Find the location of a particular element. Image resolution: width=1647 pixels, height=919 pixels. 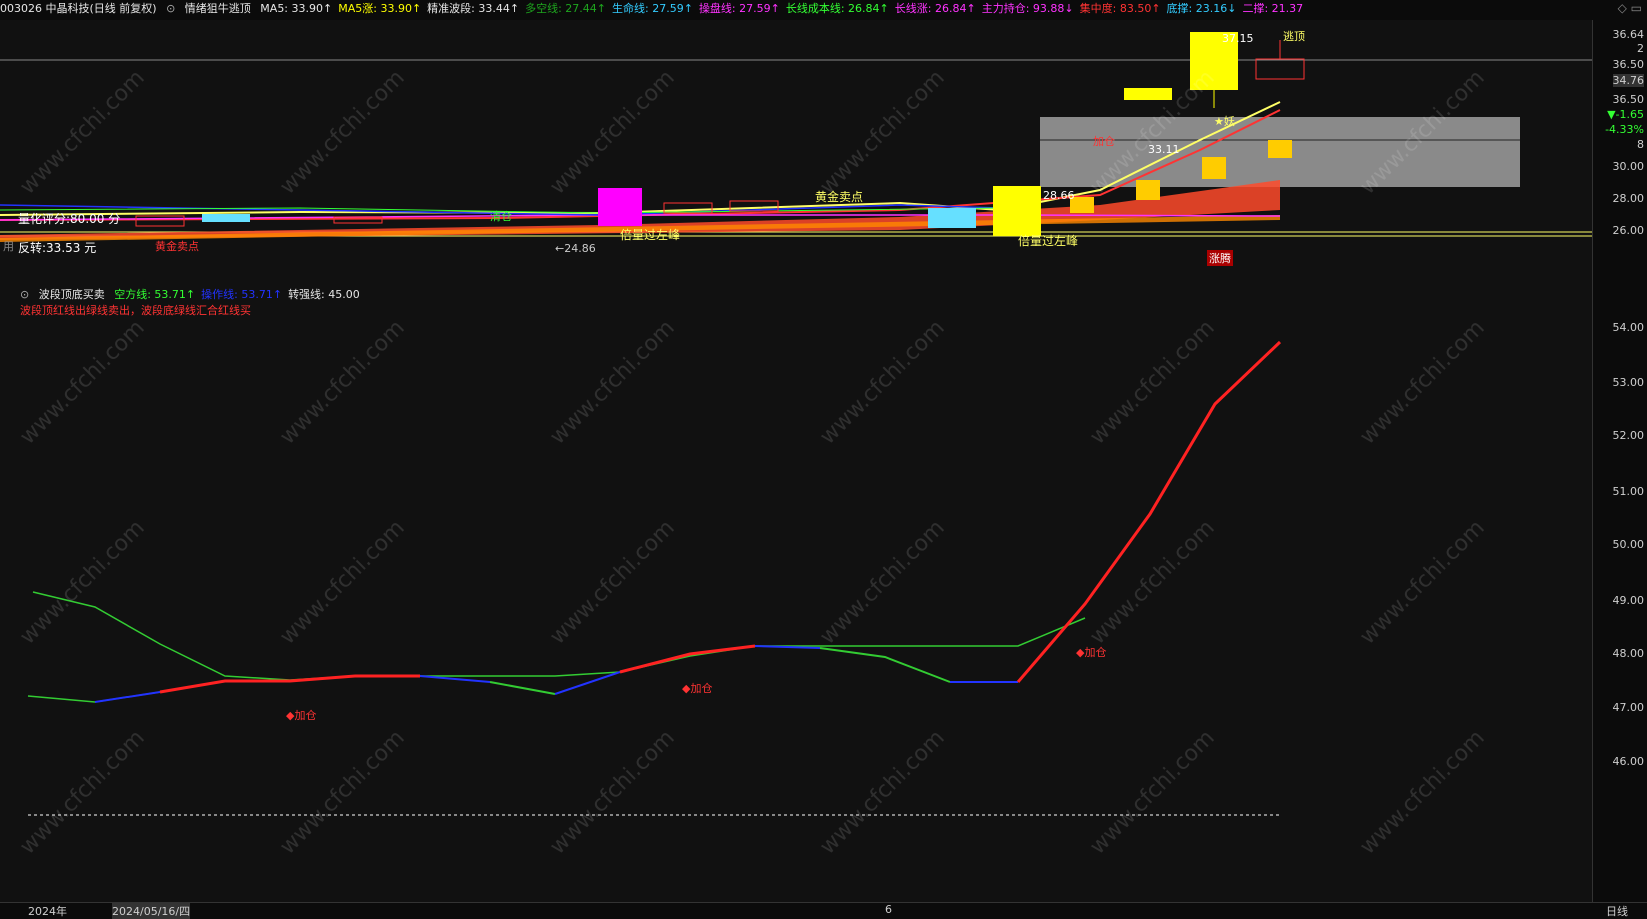

header-indicator-value: 长线成本线: 26.84↑ is located at coordinates (837, 8).